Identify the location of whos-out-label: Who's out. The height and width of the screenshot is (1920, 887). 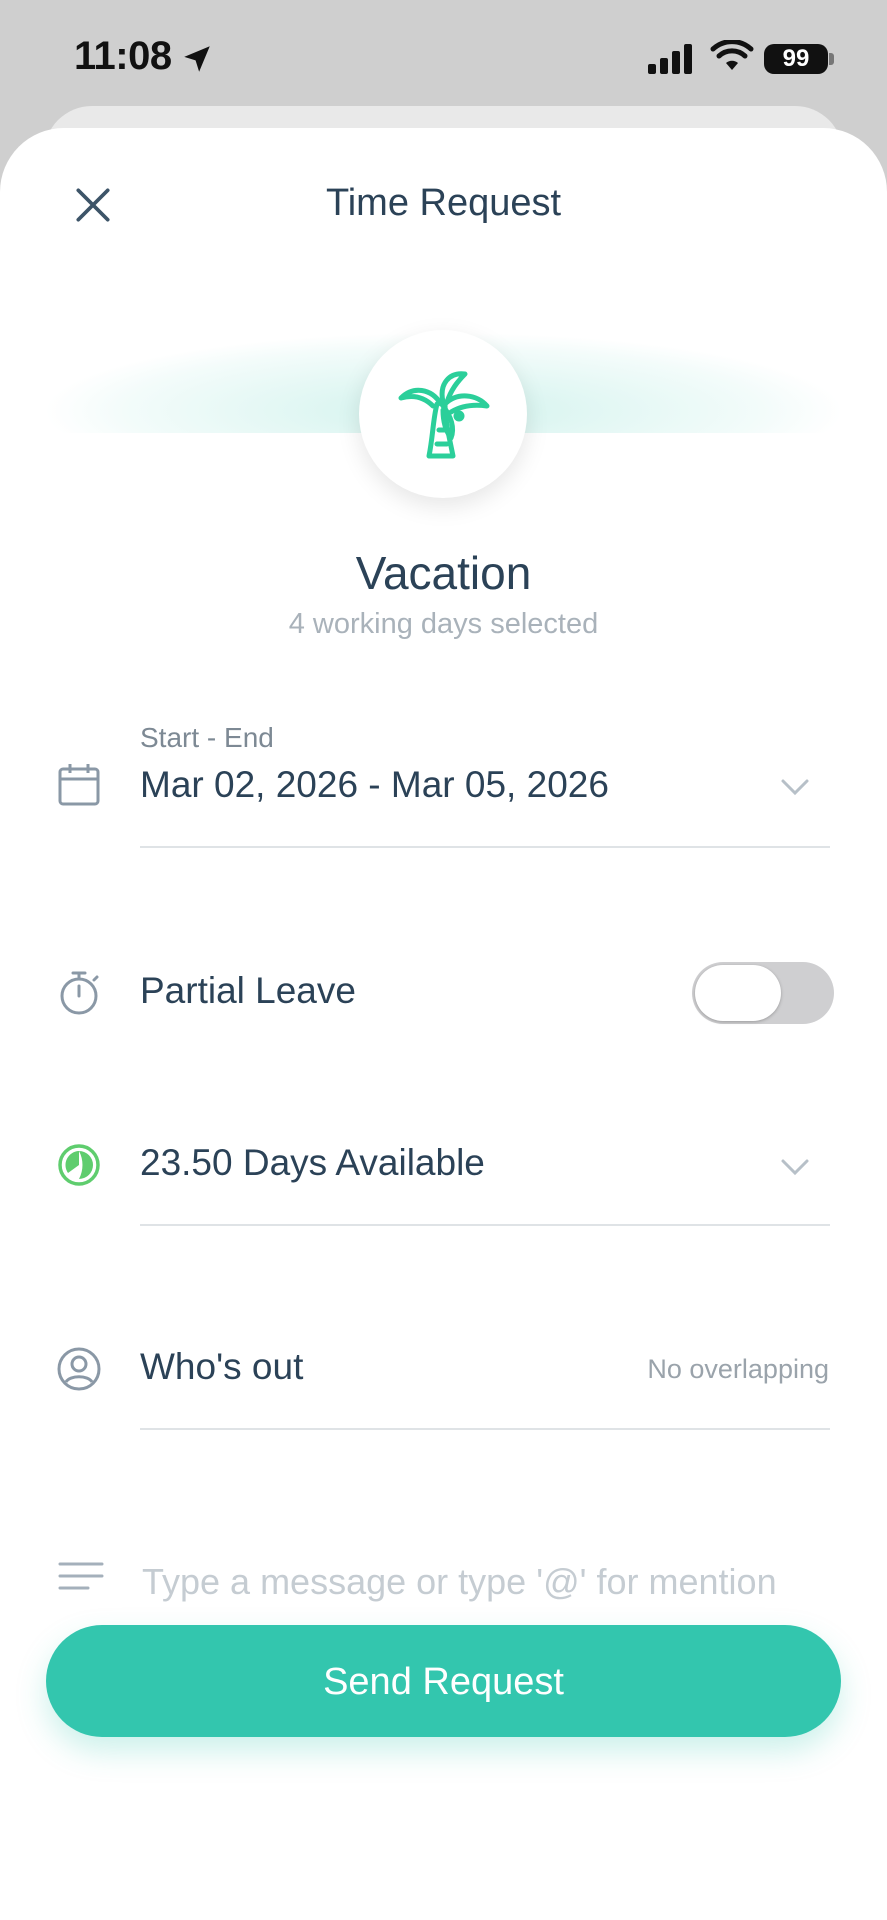
(221, 1367).